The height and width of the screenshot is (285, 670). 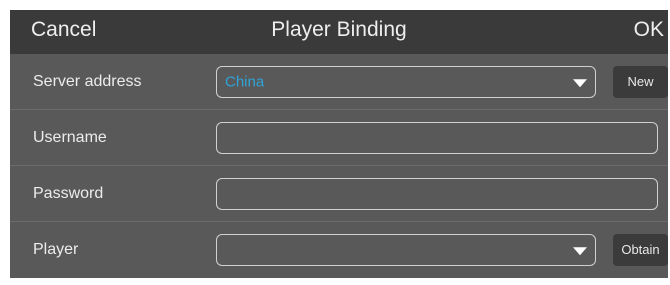 I want to click on username-label: Username, so click(x=70, y=137).